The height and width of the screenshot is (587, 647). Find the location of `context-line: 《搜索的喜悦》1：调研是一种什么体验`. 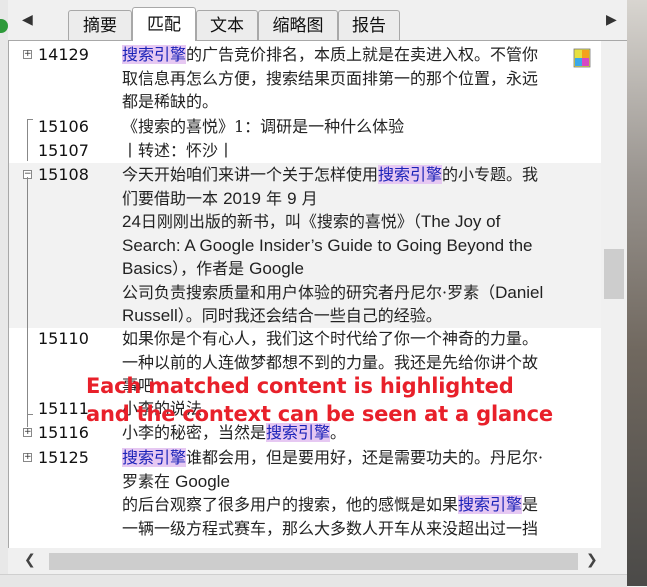

context-line: 《搜索的喜悦》1：调研是一种什么体验 is located at coordinates (361, 127).